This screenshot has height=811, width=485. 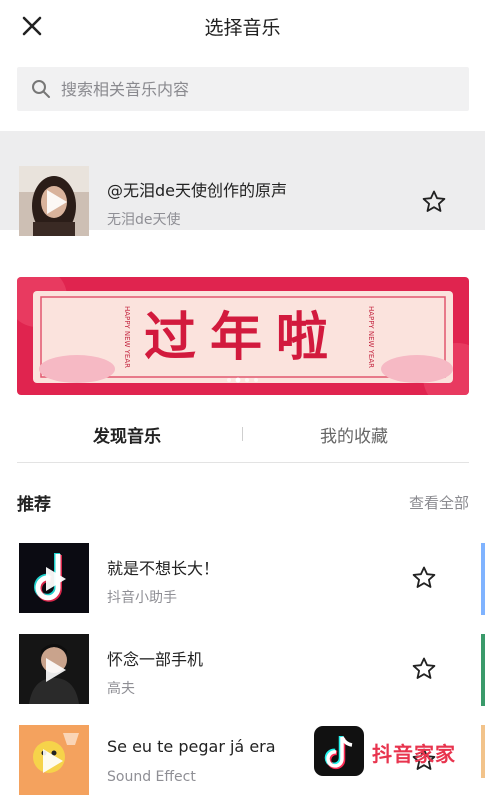 I want to click on search-bar, so click(x=243, y=89).